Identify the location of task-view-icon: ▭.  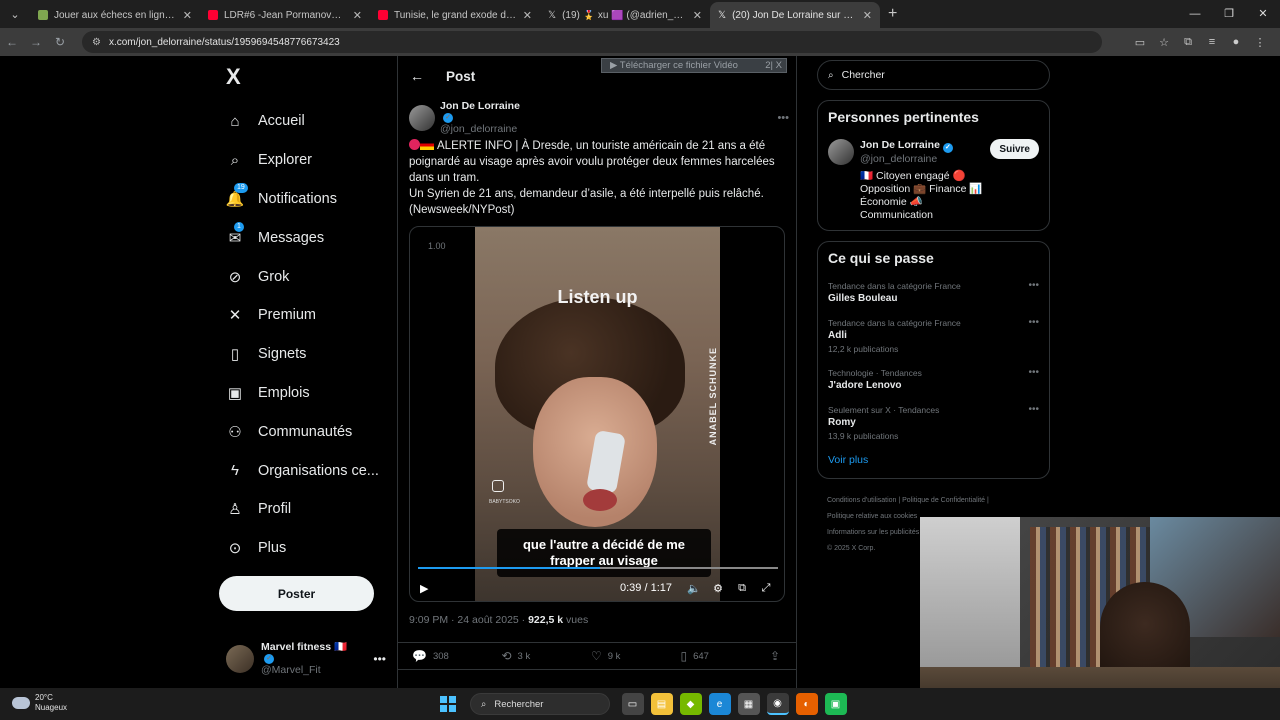
(632, 704).